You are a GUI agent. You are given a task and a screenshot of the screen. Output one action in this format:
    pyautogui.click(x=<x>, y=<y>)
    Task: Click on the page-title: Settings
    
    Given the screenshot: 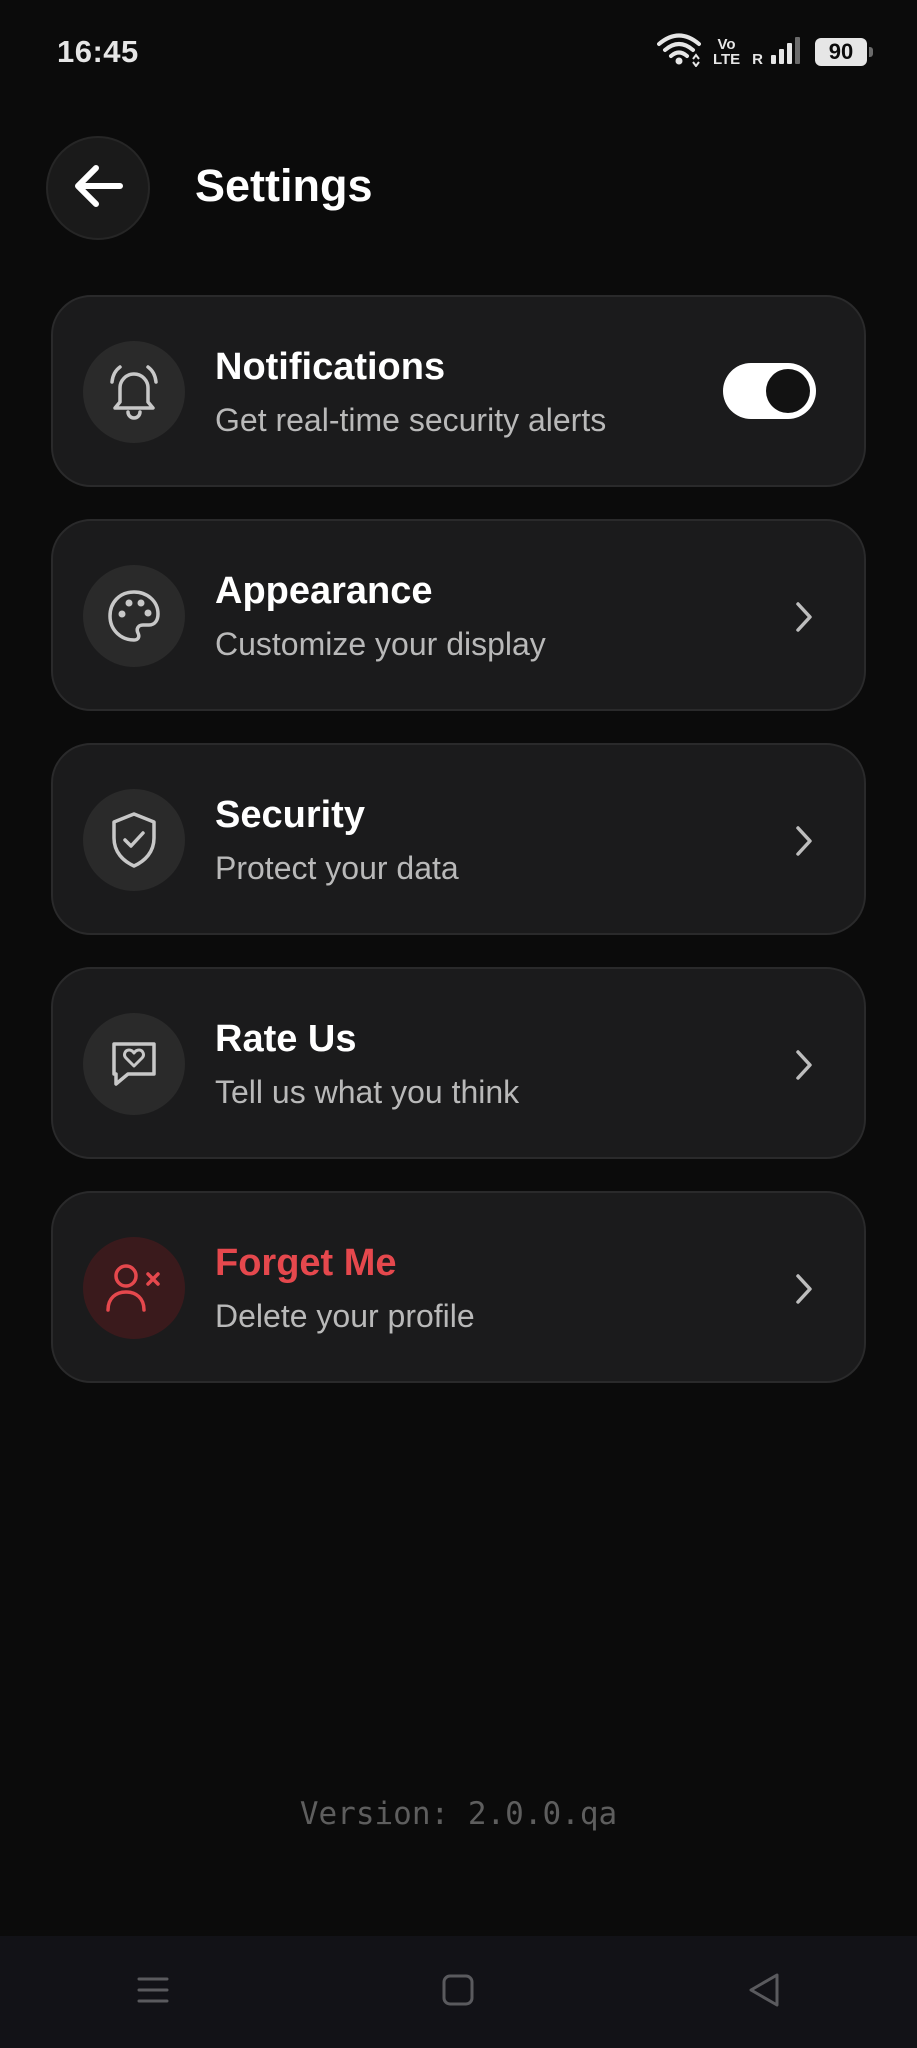 What is the action you would take?
    pyautogui.click(x=284, y=185)
    